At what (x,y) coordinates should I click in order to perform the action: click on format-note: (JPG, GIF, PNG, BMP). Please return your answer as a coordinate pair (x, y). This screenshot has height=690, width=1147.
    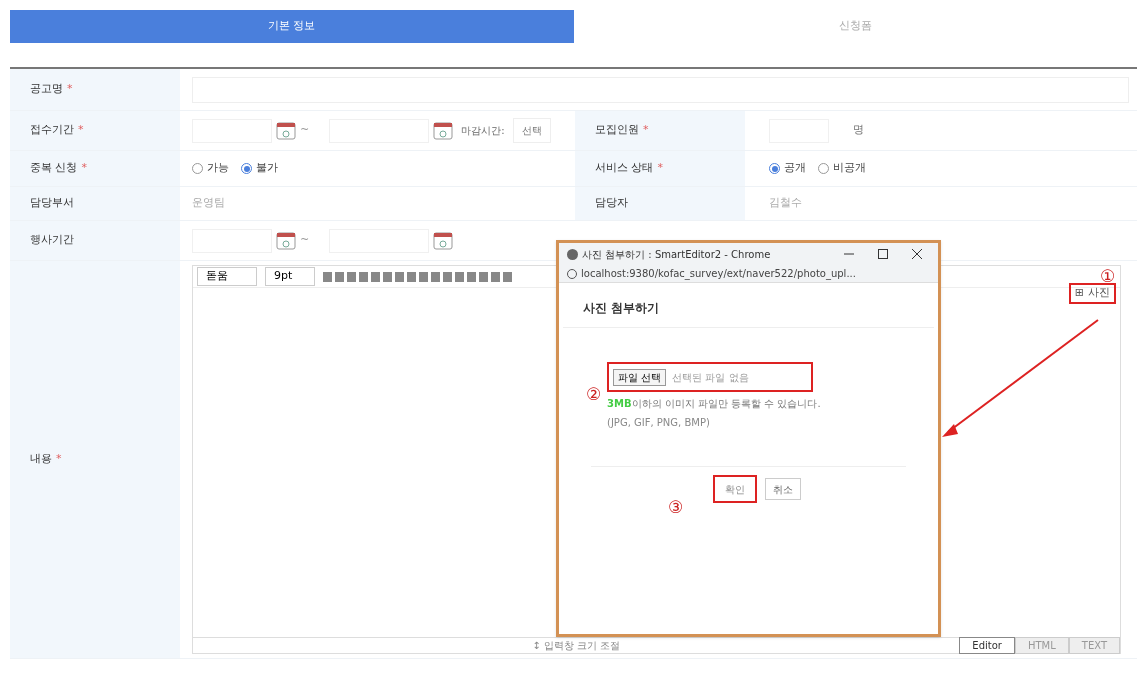
    Looking at the image, I should click on (659, 423).